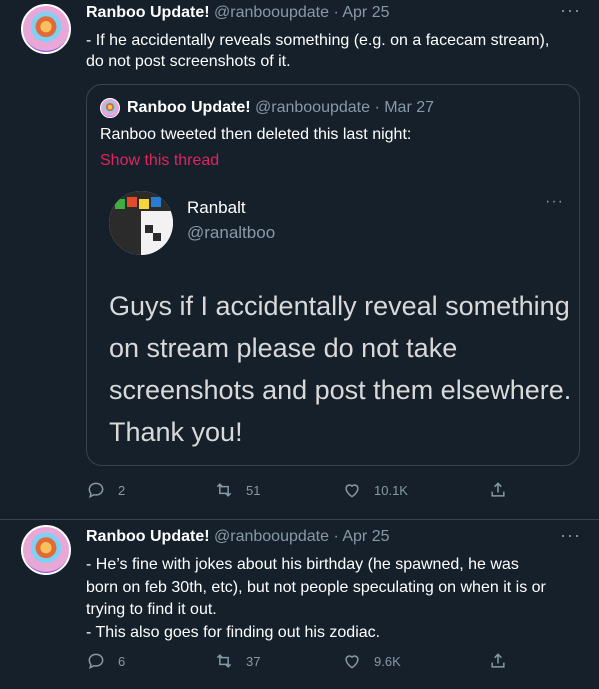  I want to click on reply-button: 2, so click(105, 490).